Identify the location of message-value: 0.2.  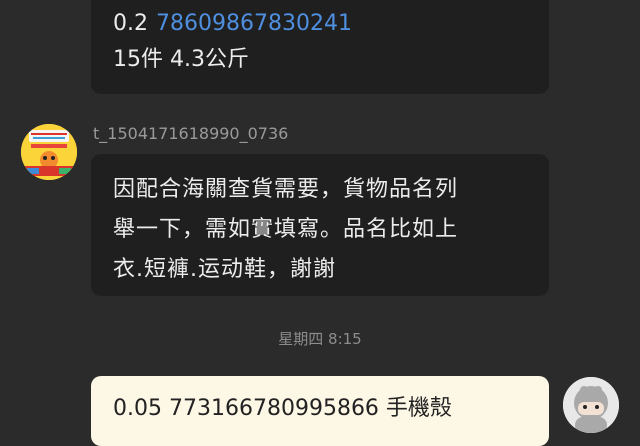
(130, 23).